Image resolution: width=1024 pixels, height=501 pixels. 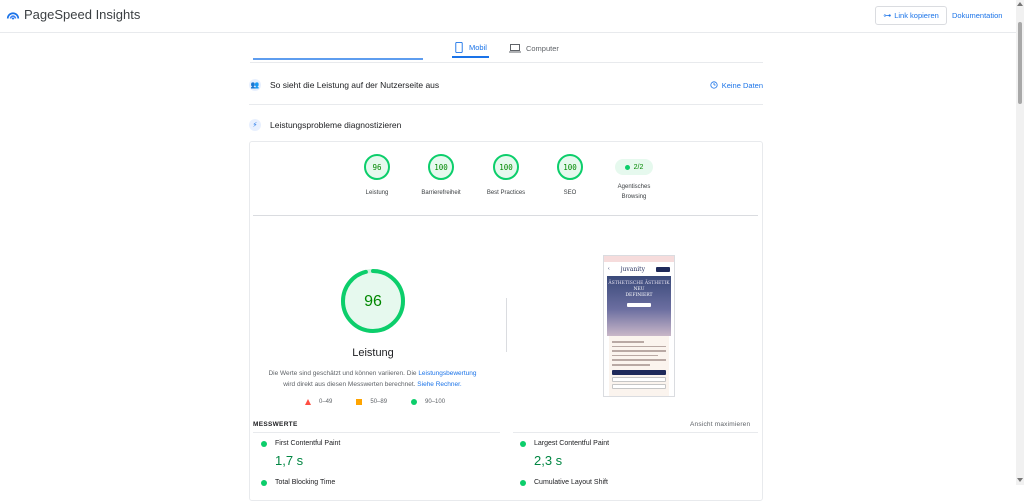 I want to click on preview-header: ‹ juvanity, so click(x=639, y=269).